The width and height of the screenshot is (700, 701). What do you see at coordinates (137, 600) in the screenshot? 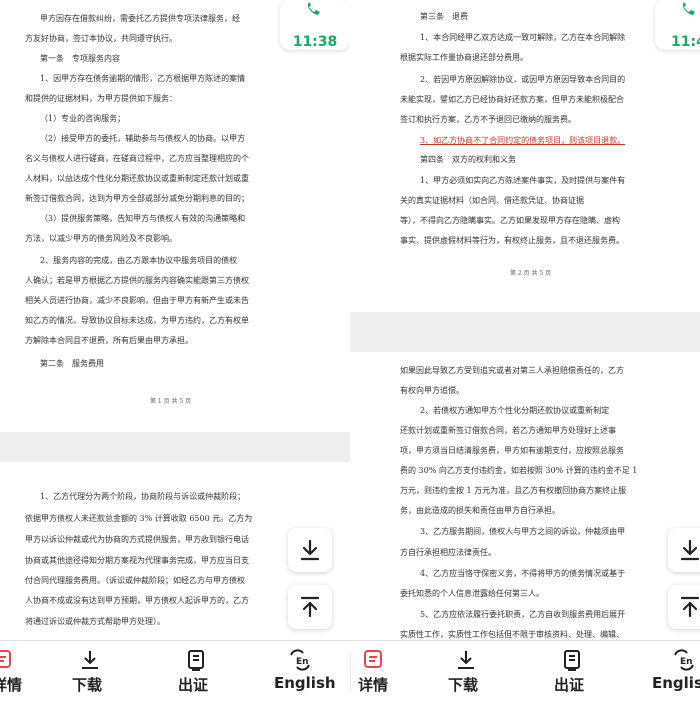
I see `text-line: 人协商不成或没有达到甲方预期，甲方债权人起诉甲方的，乙方` at bounding box center [137, 600].